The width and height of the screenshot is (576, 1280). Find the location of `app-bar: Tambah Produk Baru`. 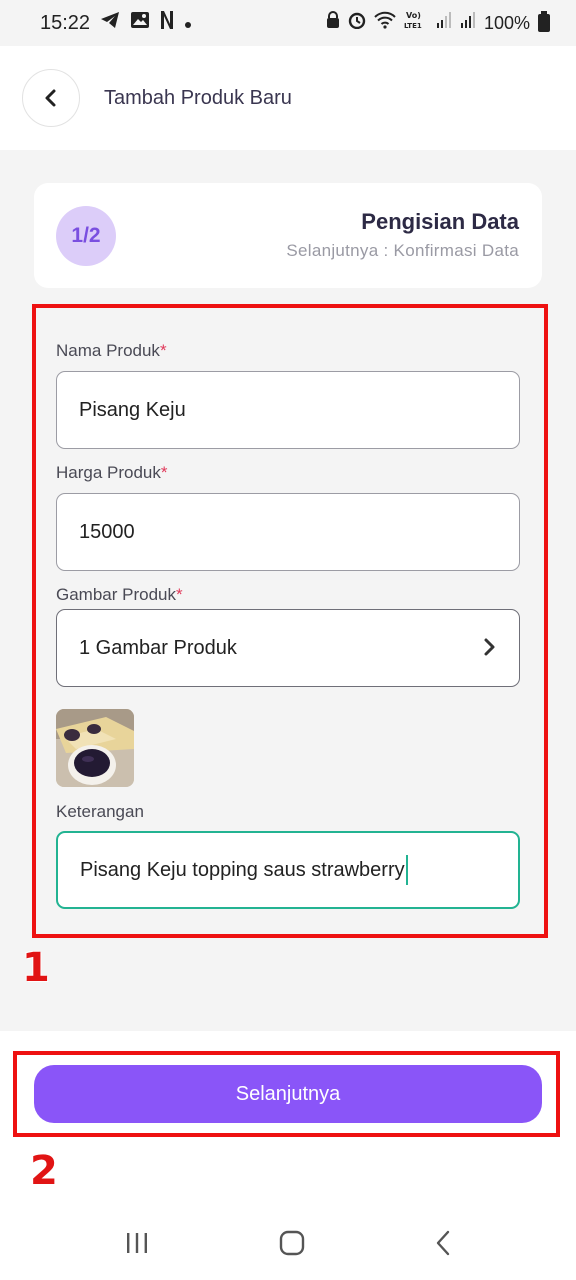

app-bar: Tambah Produk Baru is located at coordinates (288, 98).